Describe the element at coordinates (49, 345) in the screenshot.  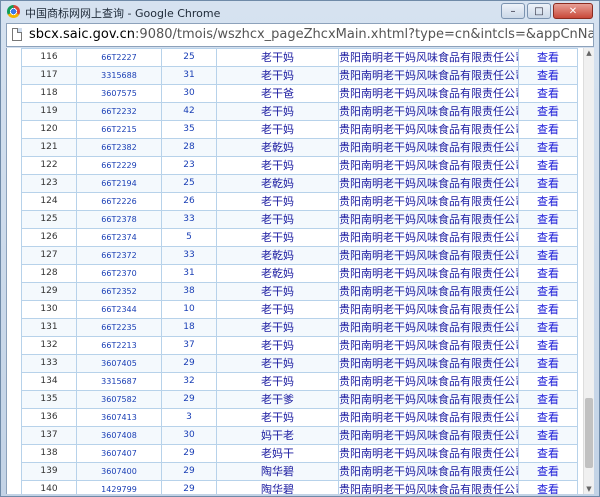
I see `row-number: 132` at that location.